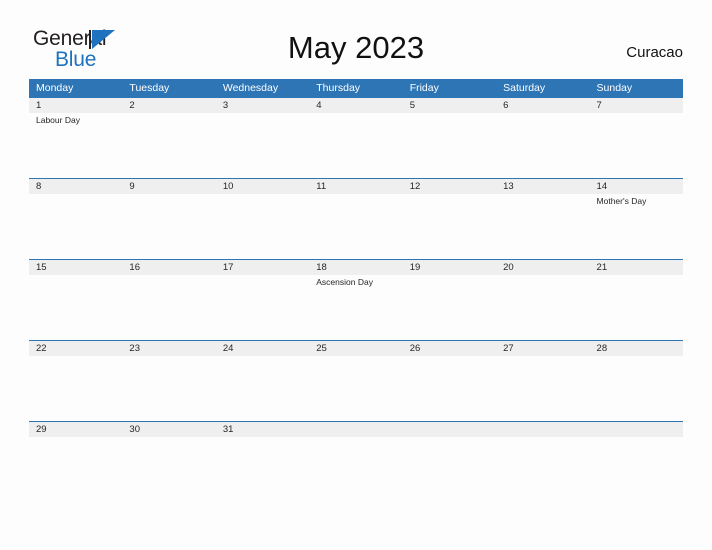 Image resolution: width=712 pixels, height=550 pixels. Describe the element at coordinates (636, 137) in the screenshot. I see `calendar-day-cell: 7` at that location.